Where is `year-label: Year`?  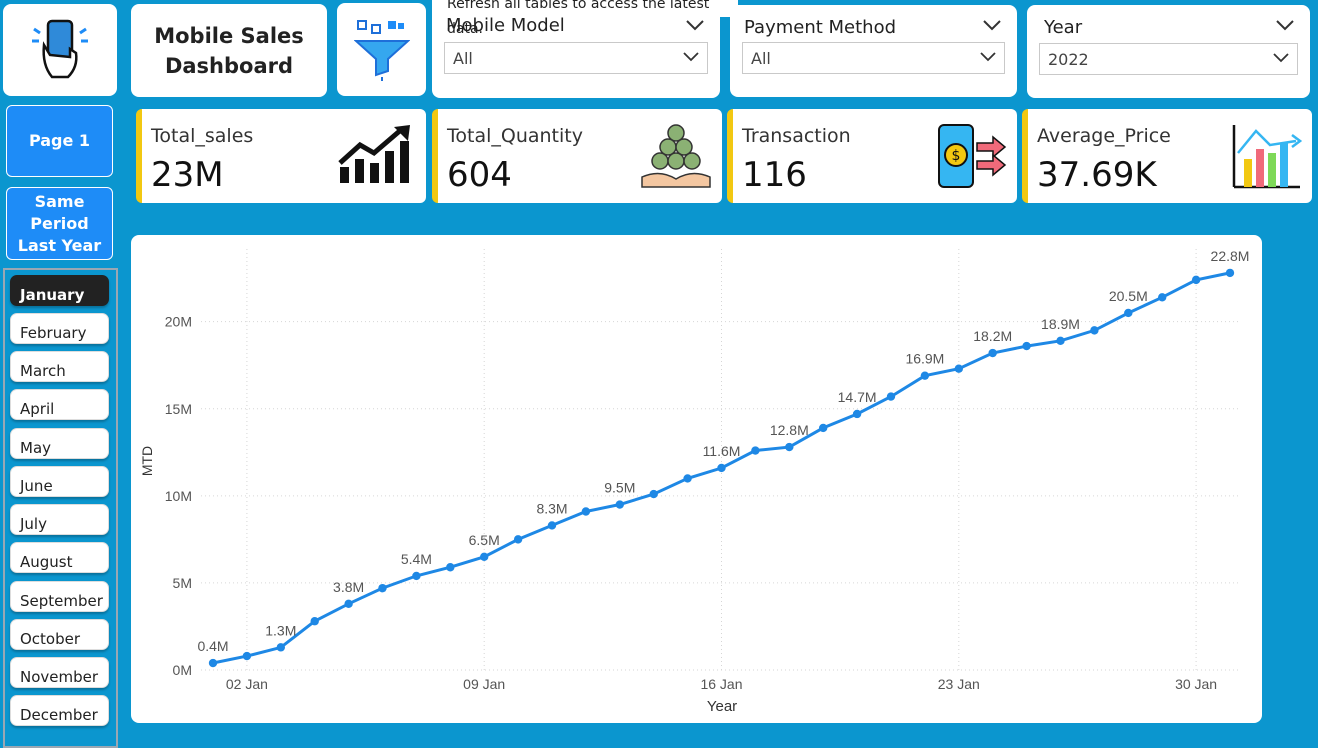 year-label: Year is located at coordinates (1063, 27).